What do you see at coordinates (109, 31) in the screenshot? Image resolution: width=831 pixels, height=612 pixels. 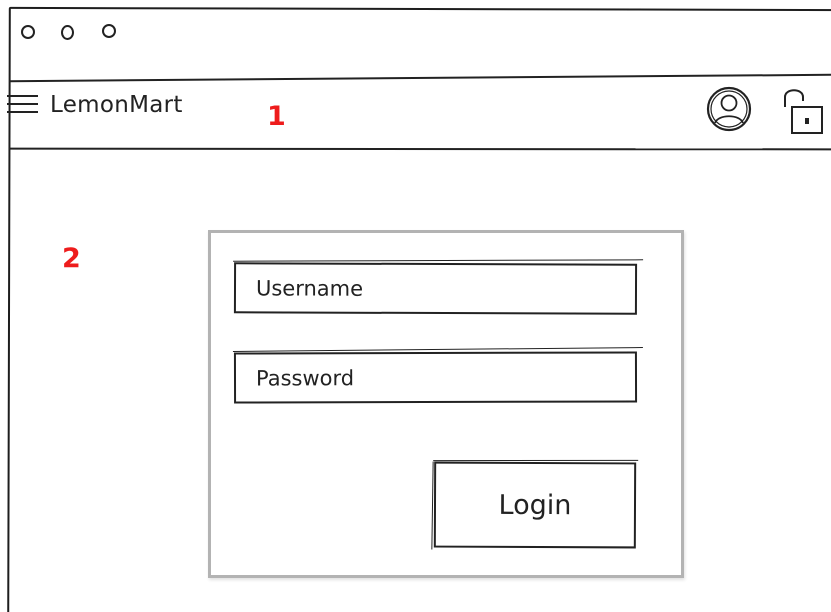 I see `window-maximize-icon` at bounding box center [109, 31].